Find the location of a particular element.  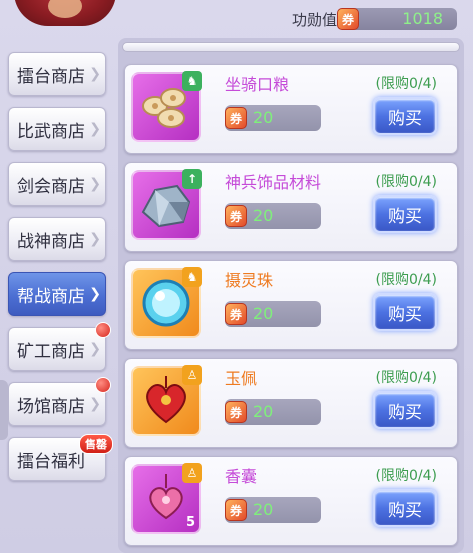

sidebar-item-arena-shop: 擂台商店 ❯ is located at coordinates (57, 74).